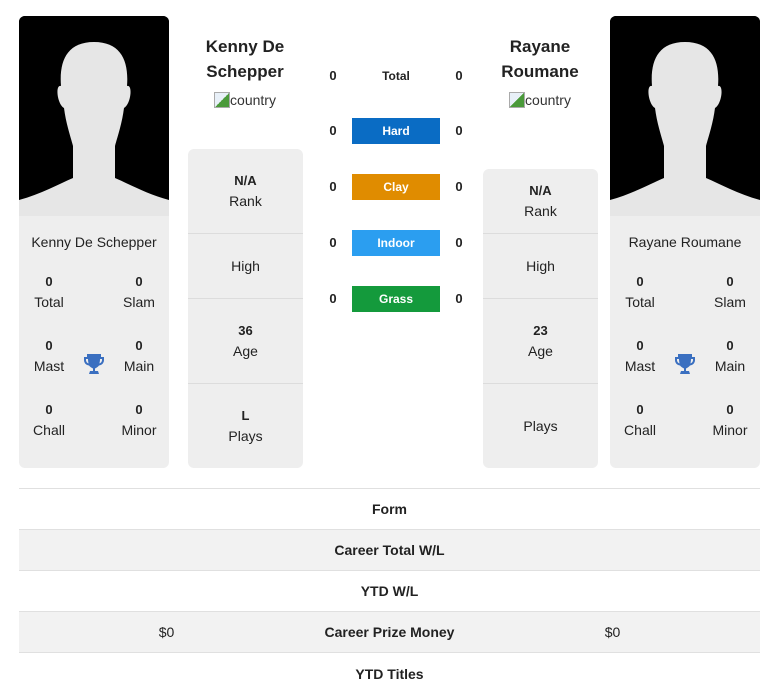 The height and width of the screenshot is (699, 779). I want to click on player1-heading: Kenny De Schepper country, so click(245, 73).